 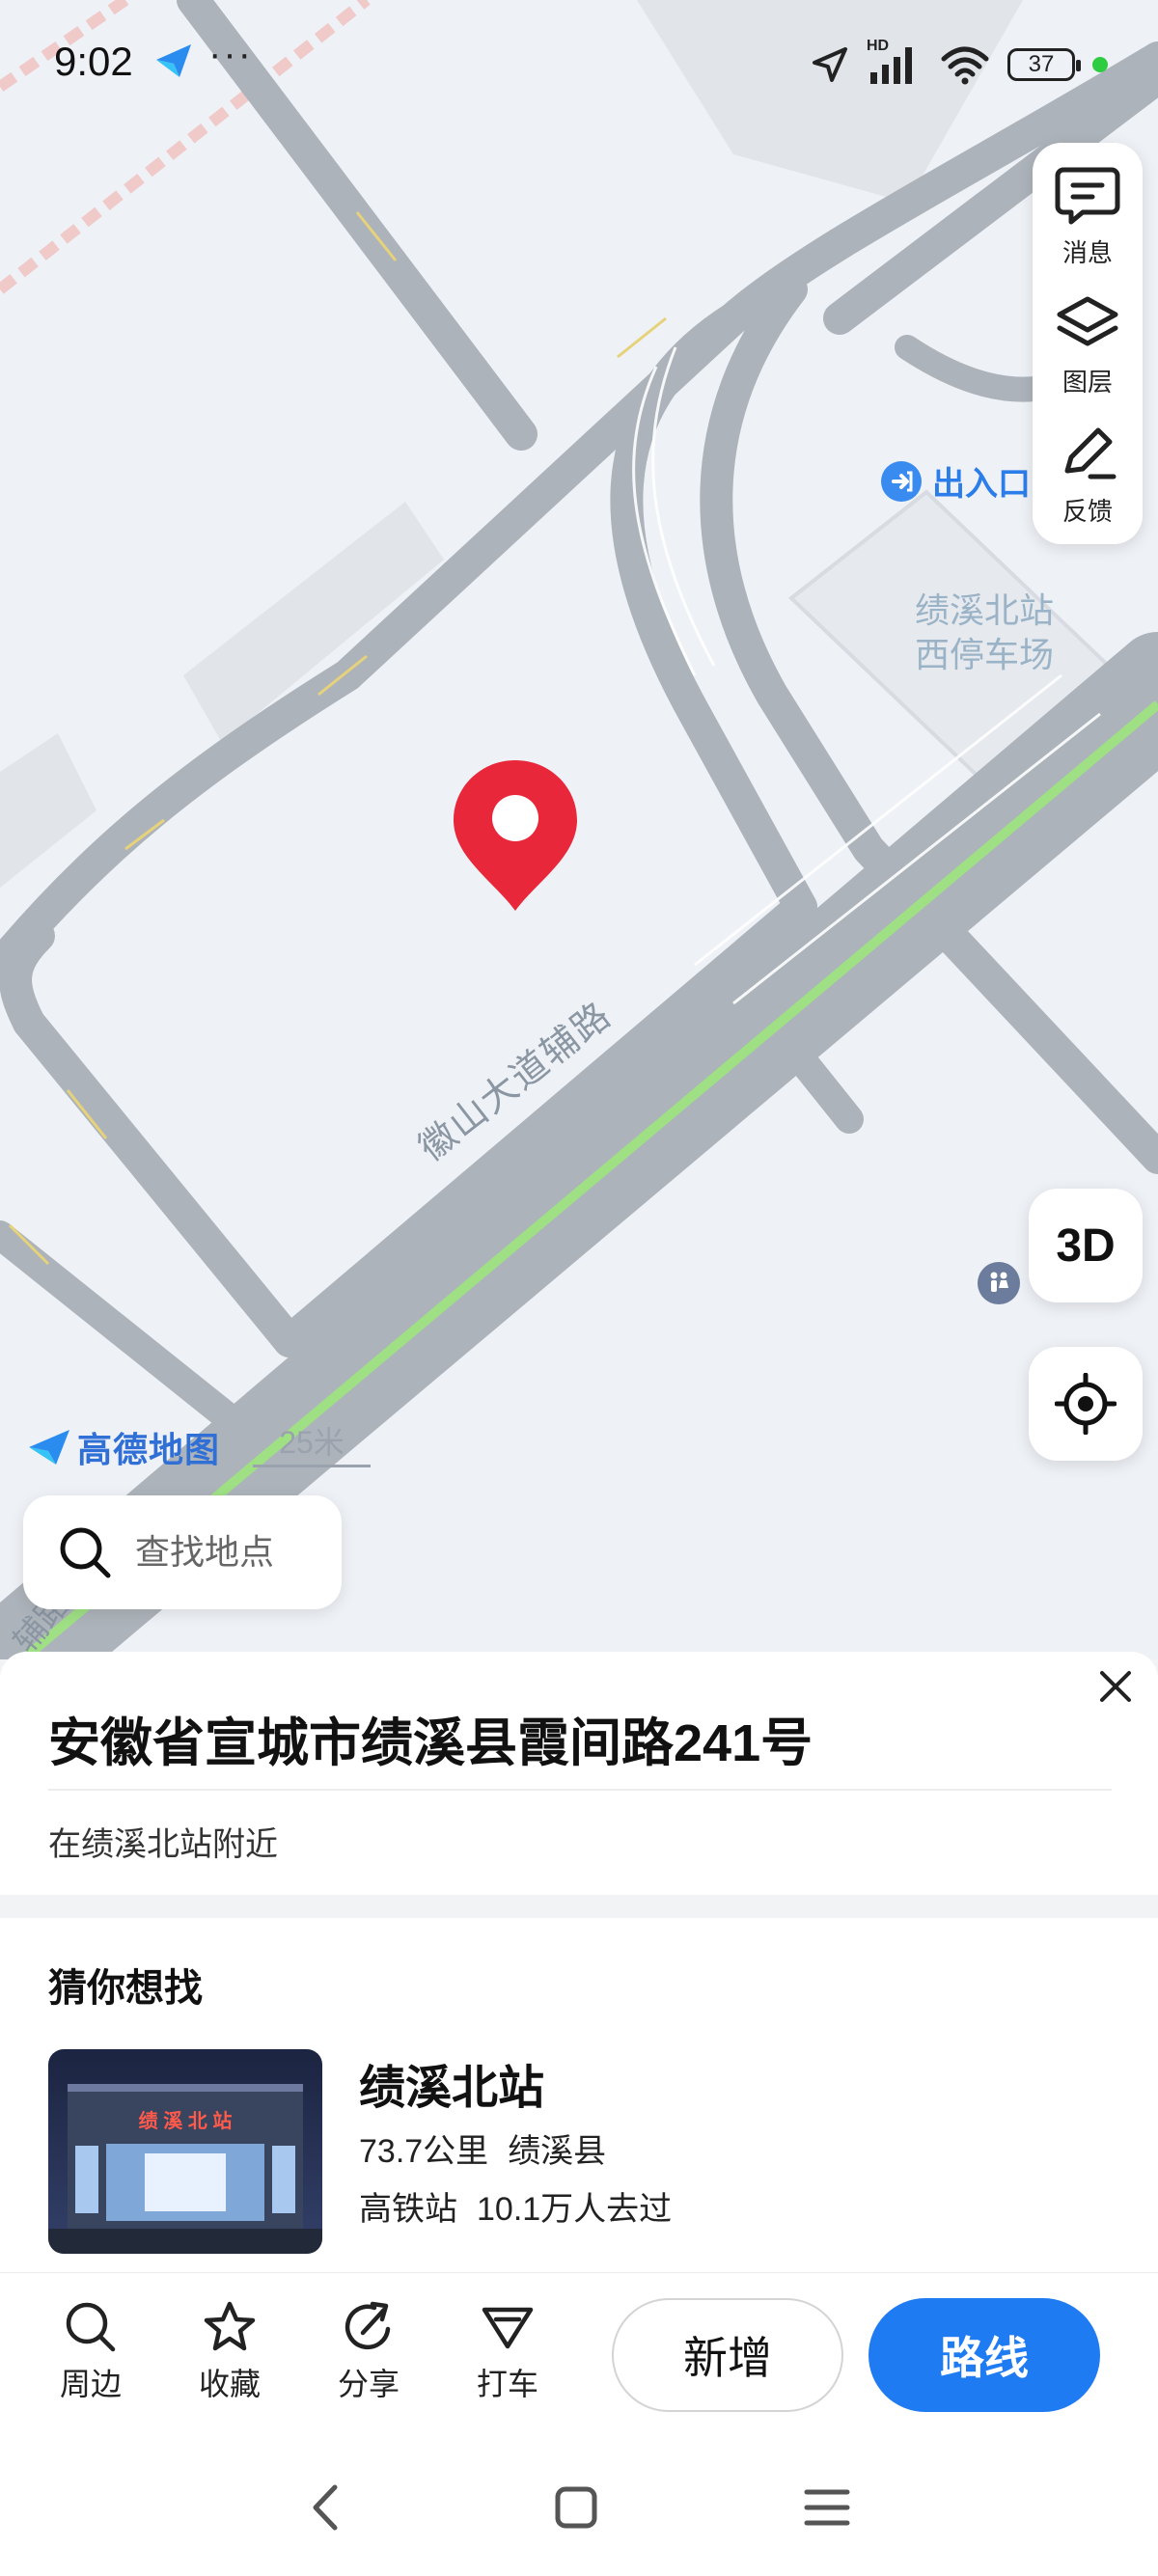 What do you see at coordinates (149, 1450) in the screenshot?
I see `brand-name: 高德地图` at bounding box center [149, 1450].